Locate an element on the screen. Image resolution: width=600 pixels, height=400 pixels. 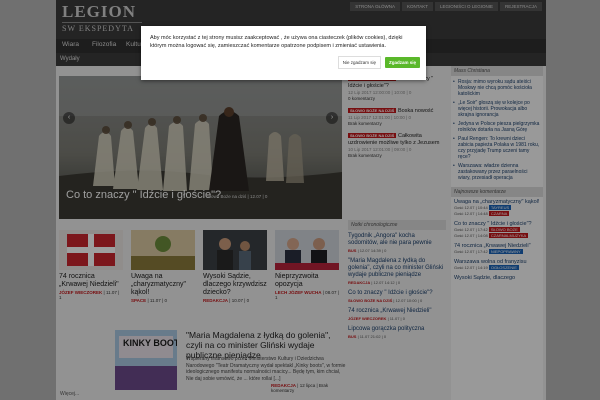
cookie-decline-button: Nie zgadzam się is located at coordinates (359, 62).